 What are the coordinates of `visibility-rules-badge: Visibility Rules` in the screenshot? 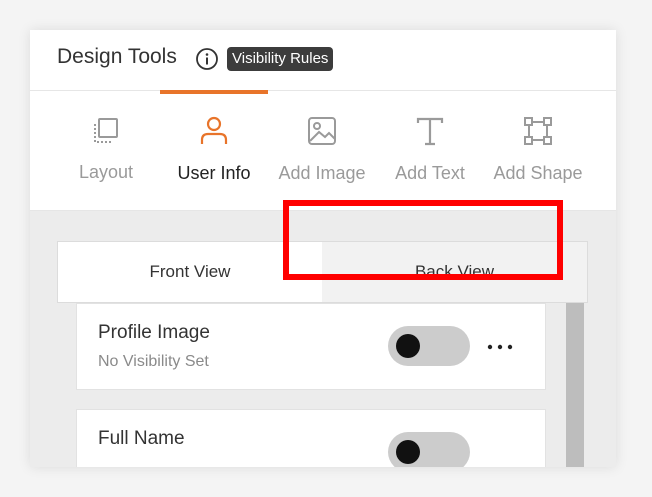 It's located at (280, 59).